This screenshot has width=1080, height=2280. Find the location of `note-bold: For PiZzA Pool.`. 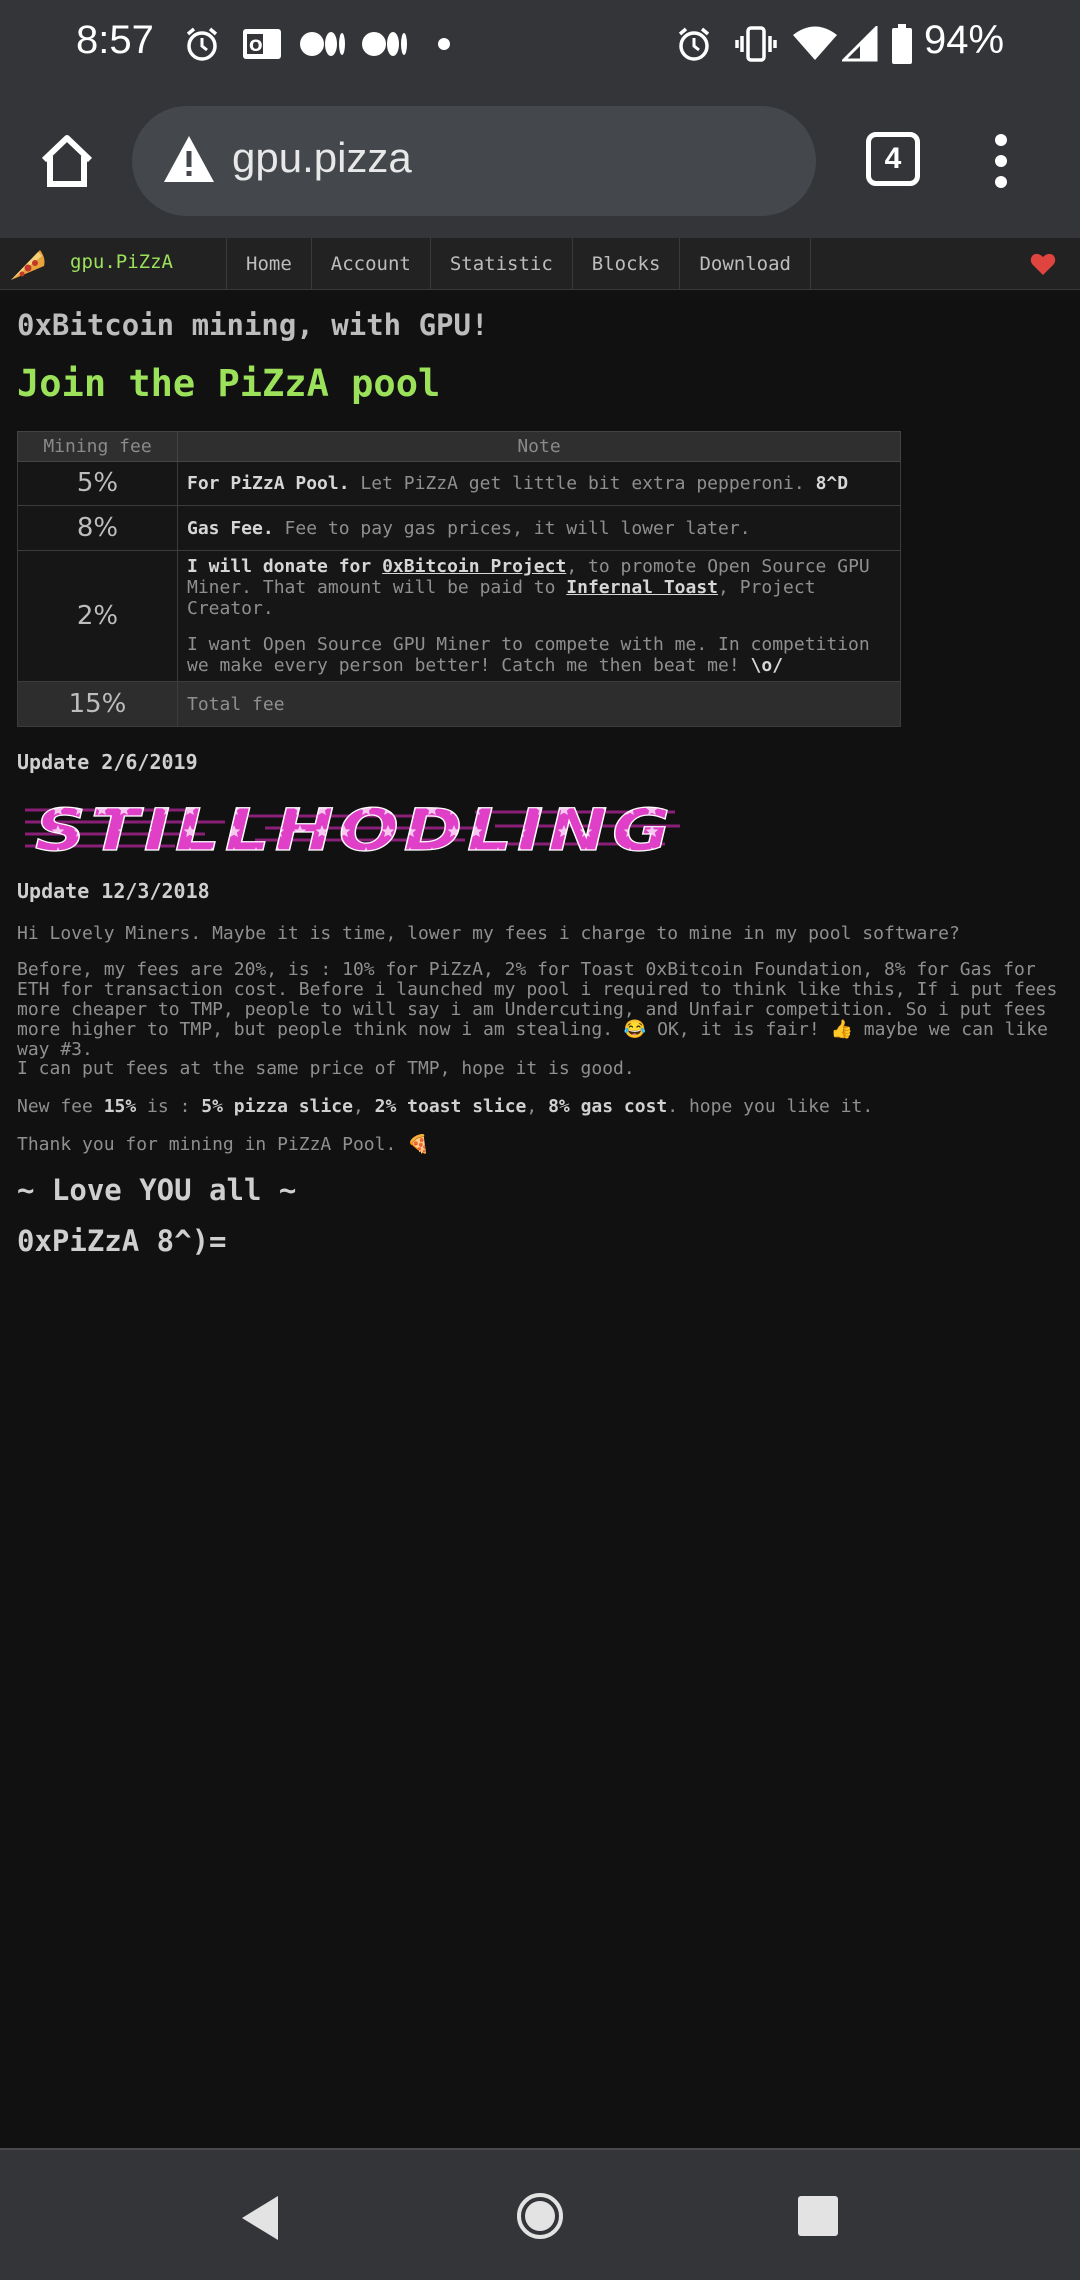

note-bold: For PiZzA Pool. is located at coordinates (268, 483).